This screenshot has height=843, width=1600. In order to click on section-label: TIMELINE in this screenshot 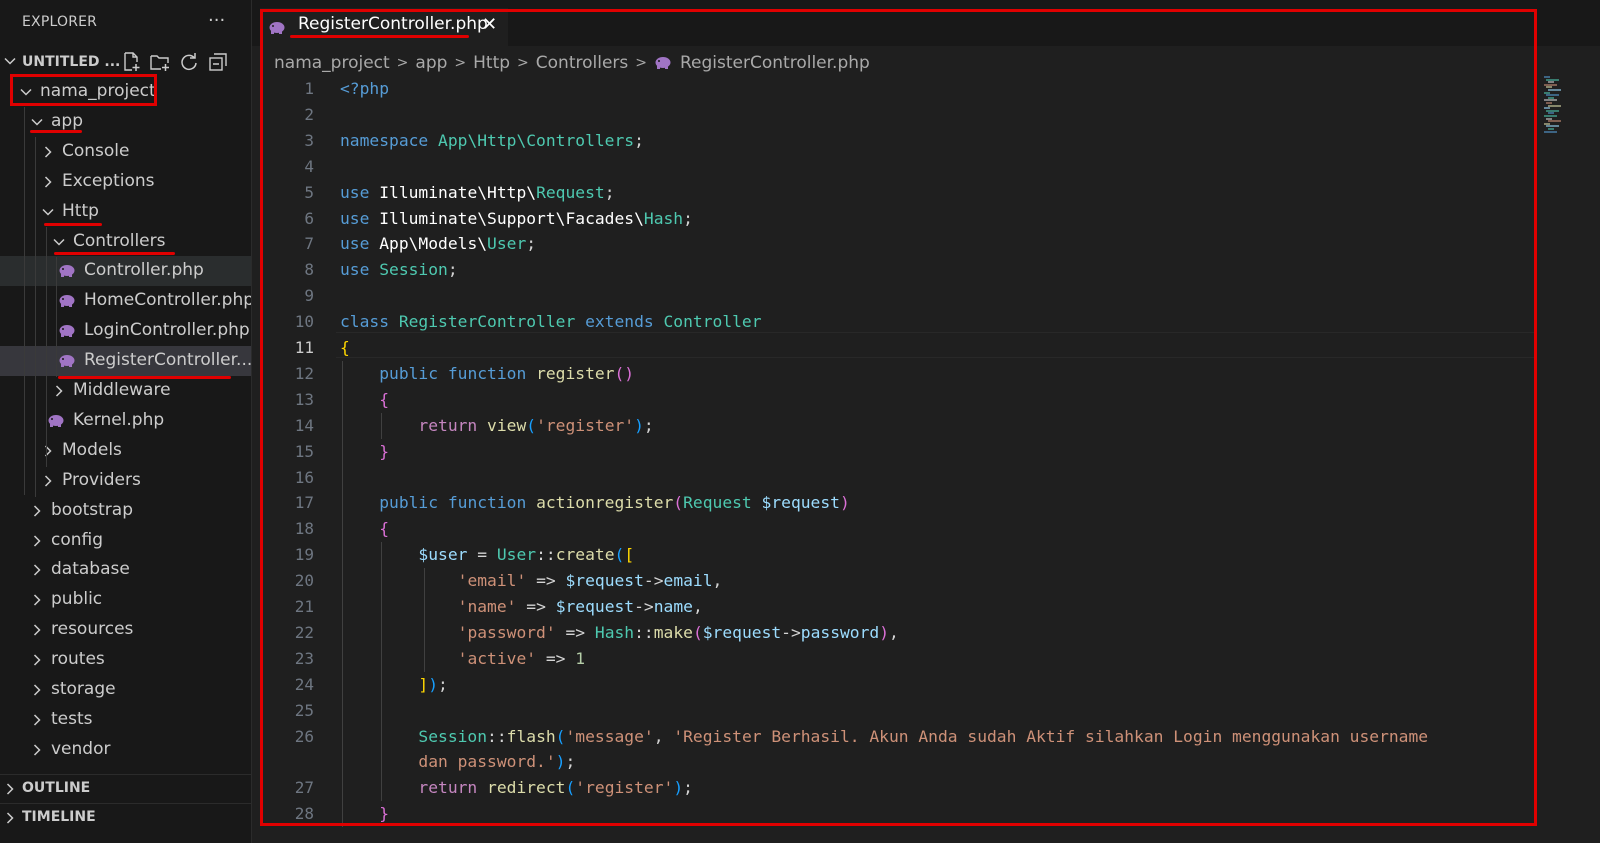, I will do `click(59, 817)`.